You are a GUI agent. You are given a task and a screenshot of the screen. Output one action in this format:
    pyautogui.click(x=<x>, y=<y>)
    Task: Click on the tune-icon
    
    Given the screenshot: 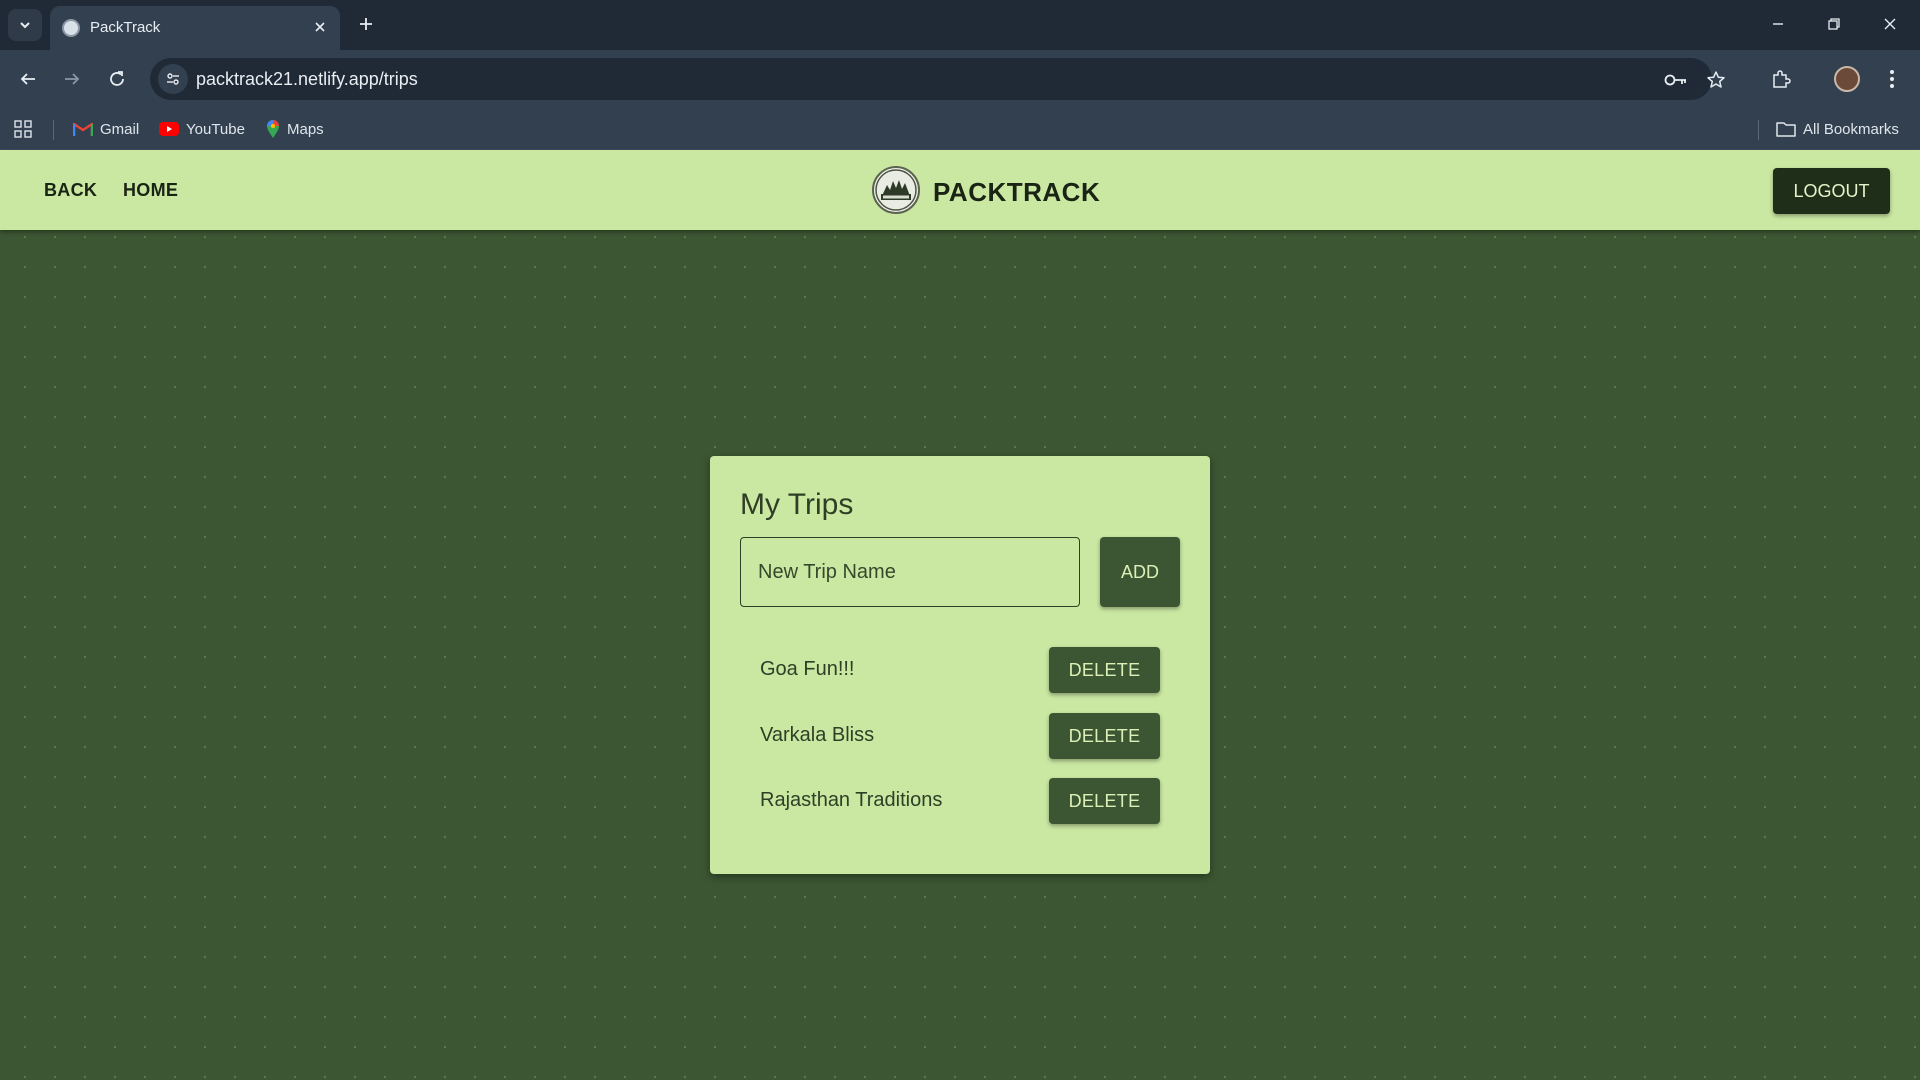 What is the action you would take?
    pyautogui.click(x=173, y=79)
    